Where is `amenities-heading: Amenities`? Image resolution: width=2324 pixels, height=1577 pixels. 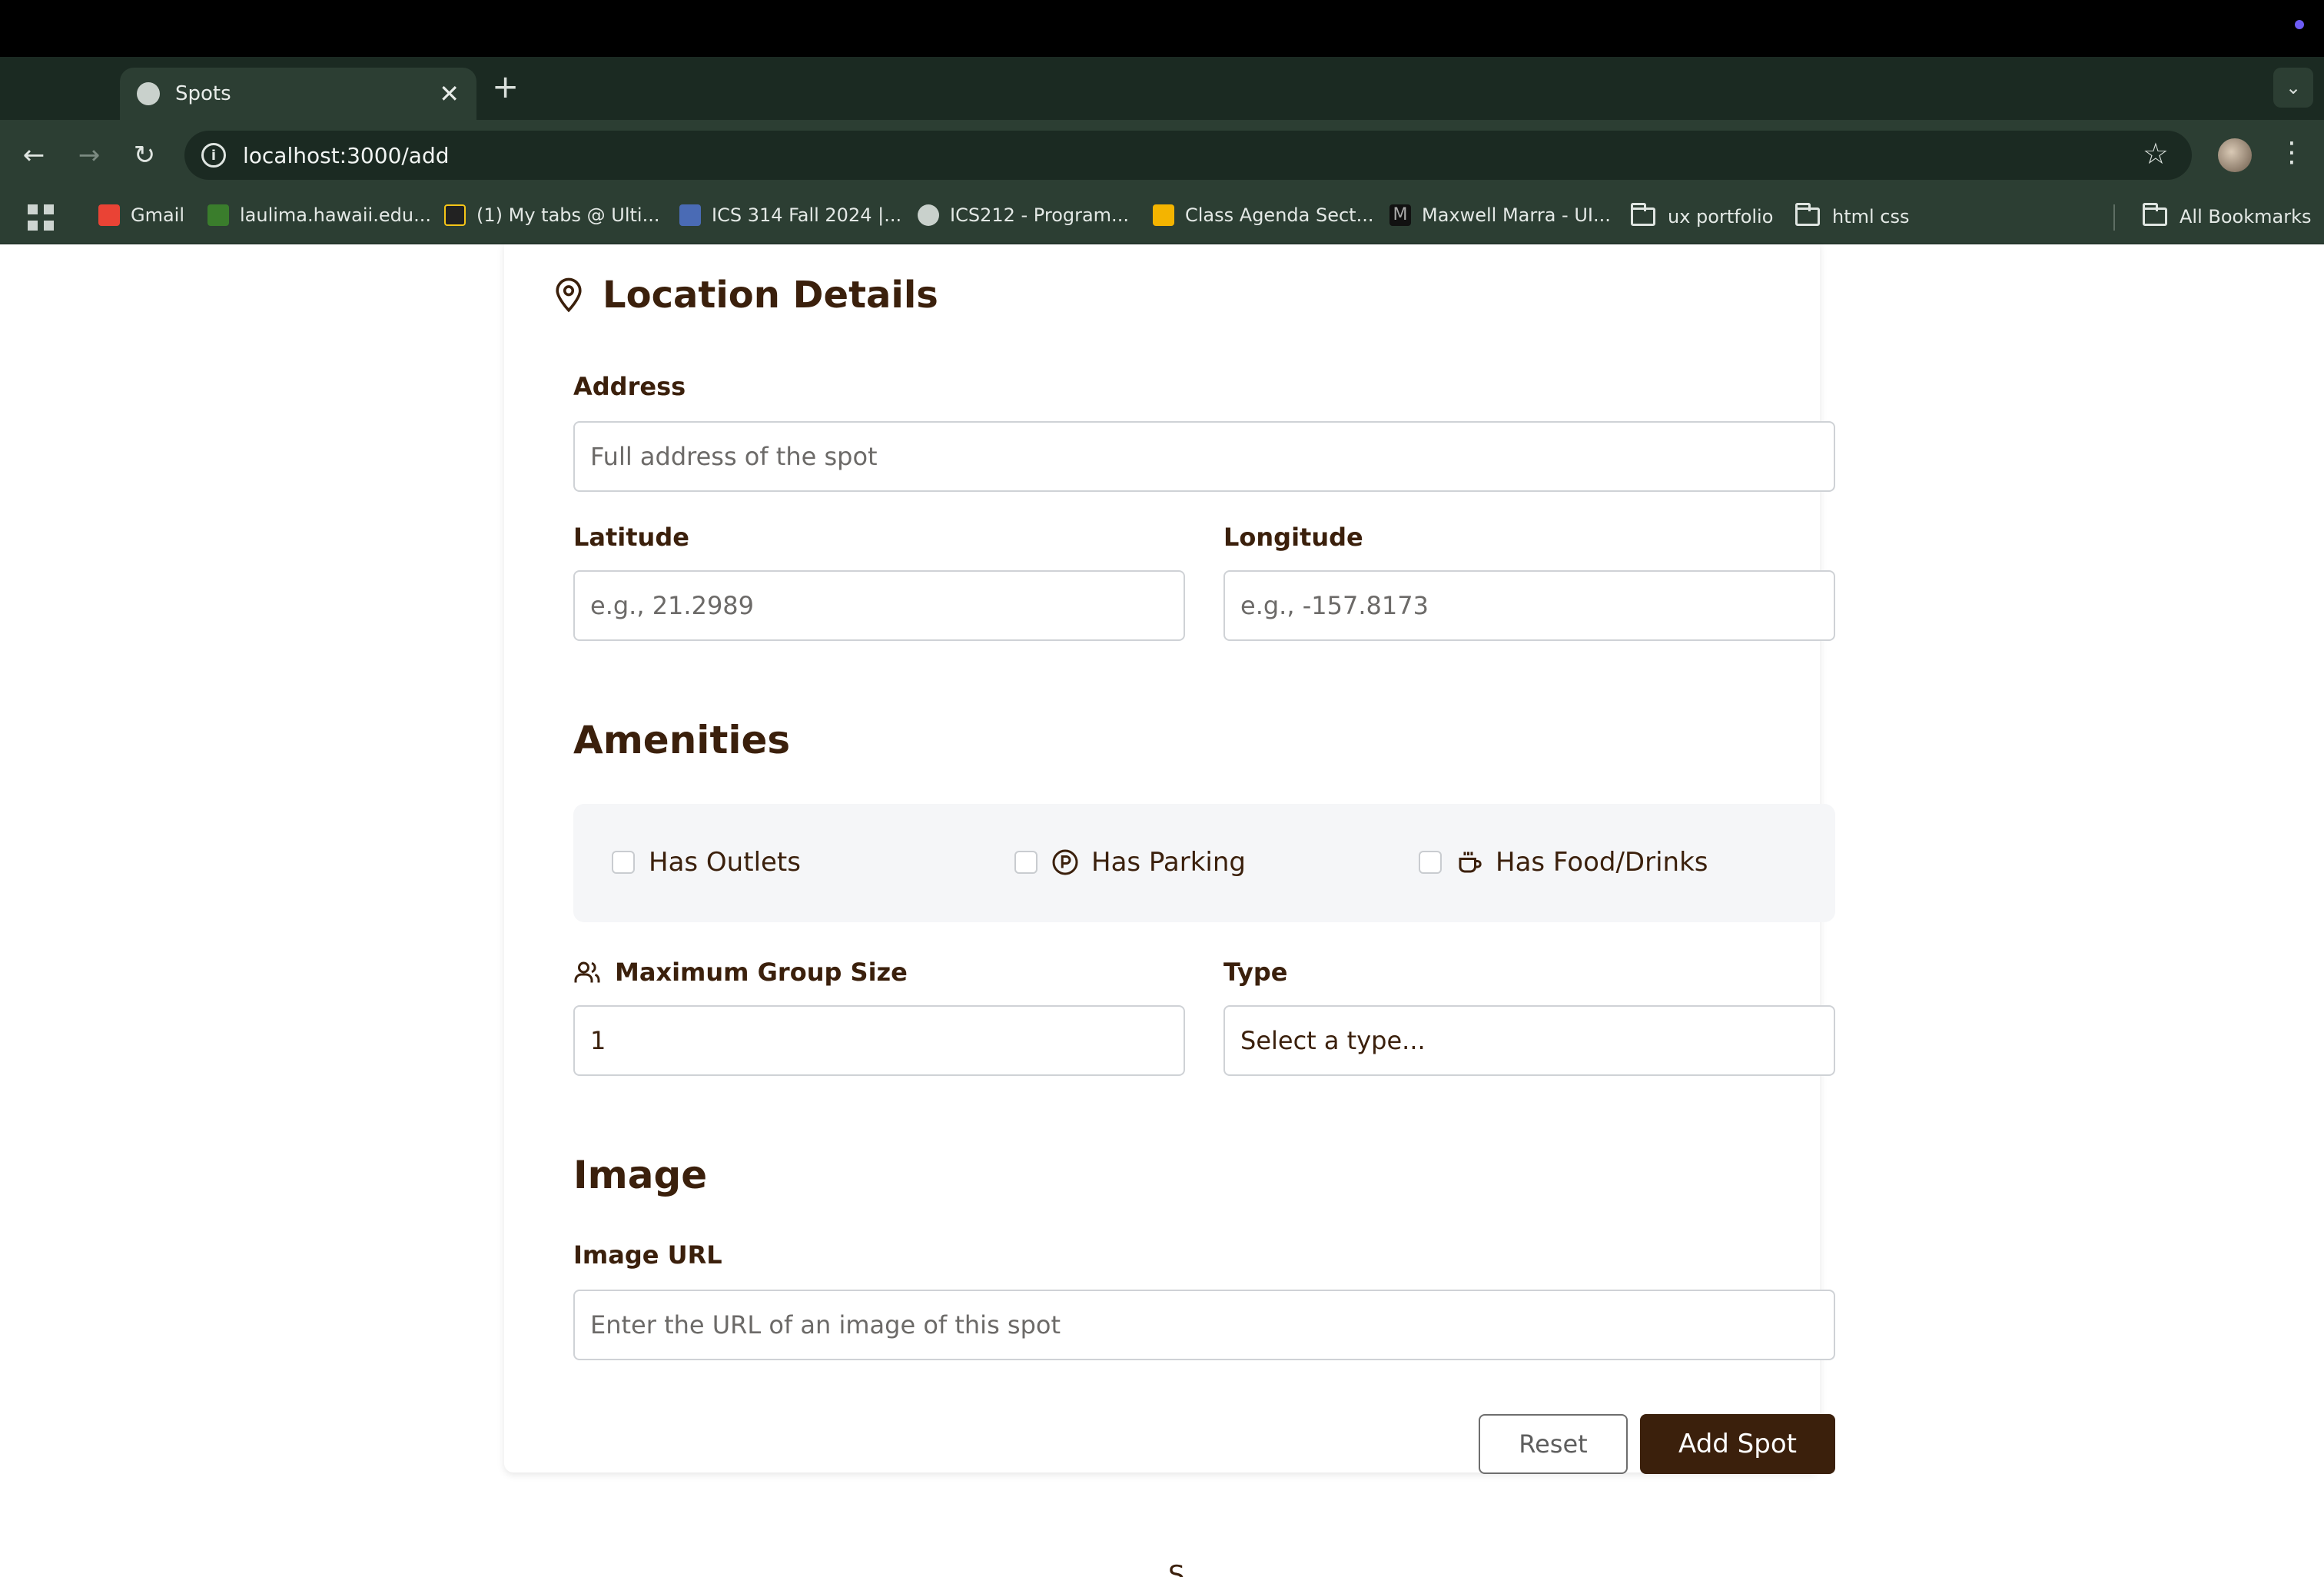 amenities-heading: Amenities is located at coordinates (682, 740).